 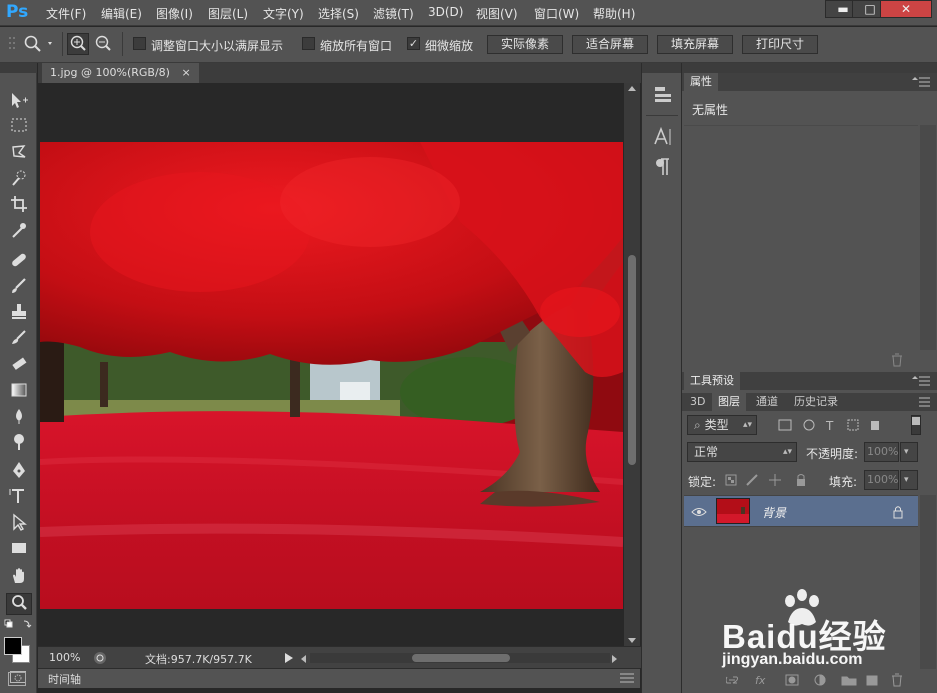 What do you see at coordinates (909, 480) in the screenshot?
I see `fill-dropdown: ▾` at bounding box center [909, 480].